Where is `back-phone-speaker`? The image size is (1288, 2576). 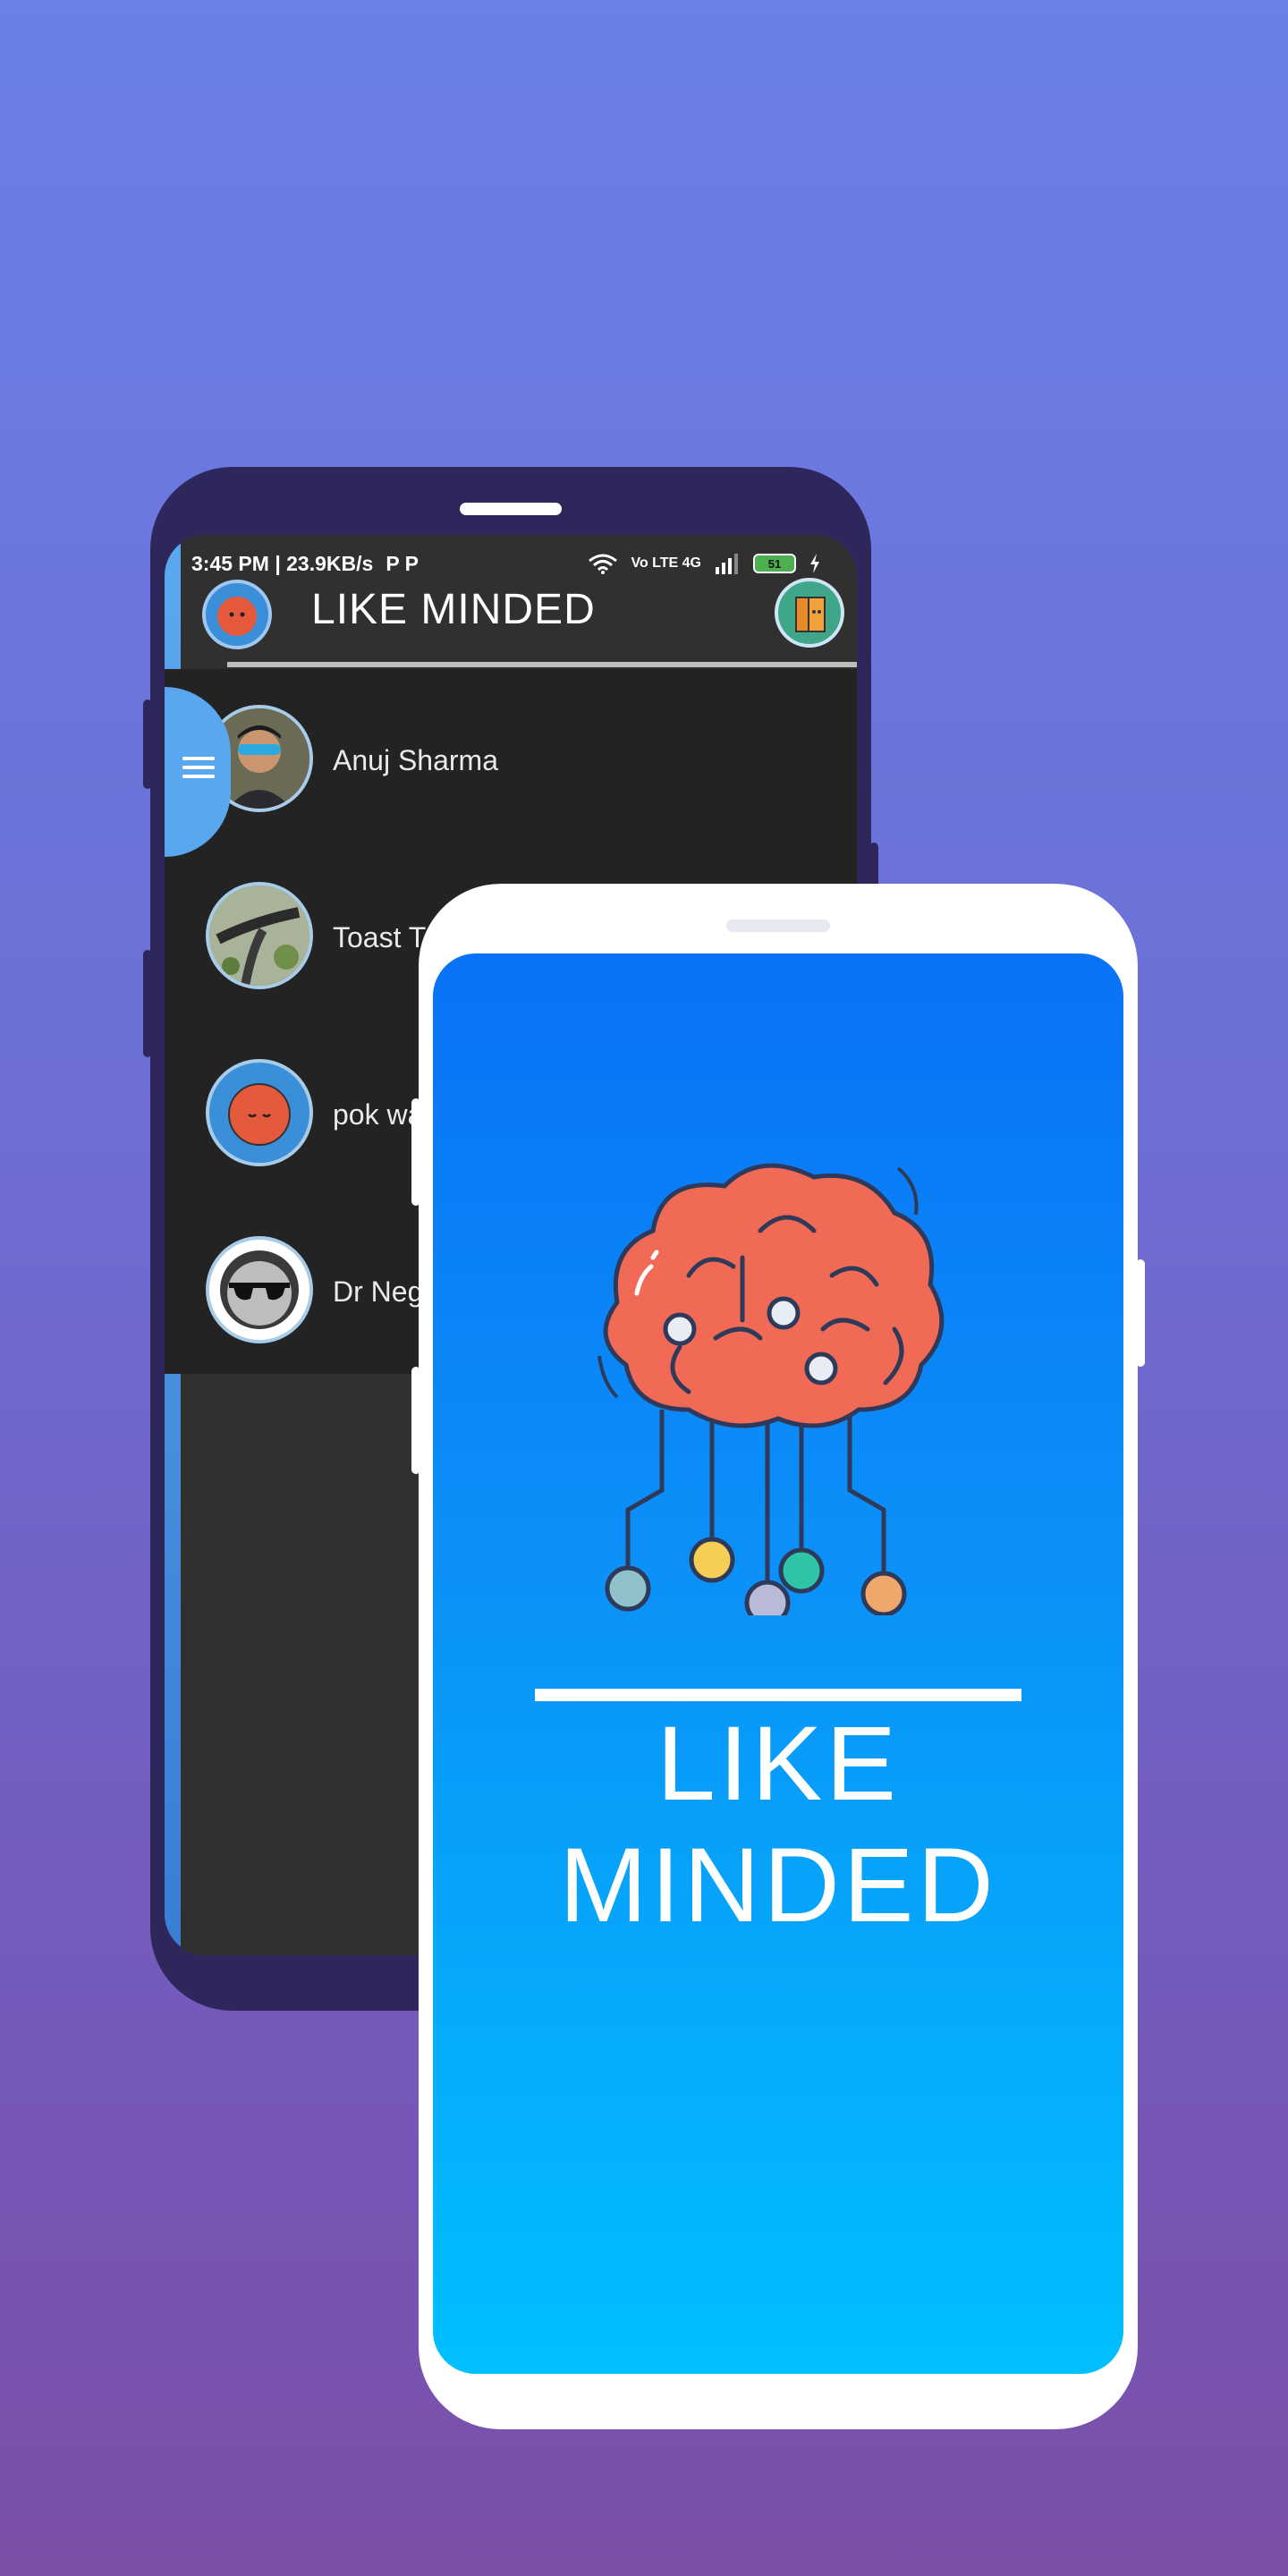 back-phone-speaker is located at coordinates (511, 509).